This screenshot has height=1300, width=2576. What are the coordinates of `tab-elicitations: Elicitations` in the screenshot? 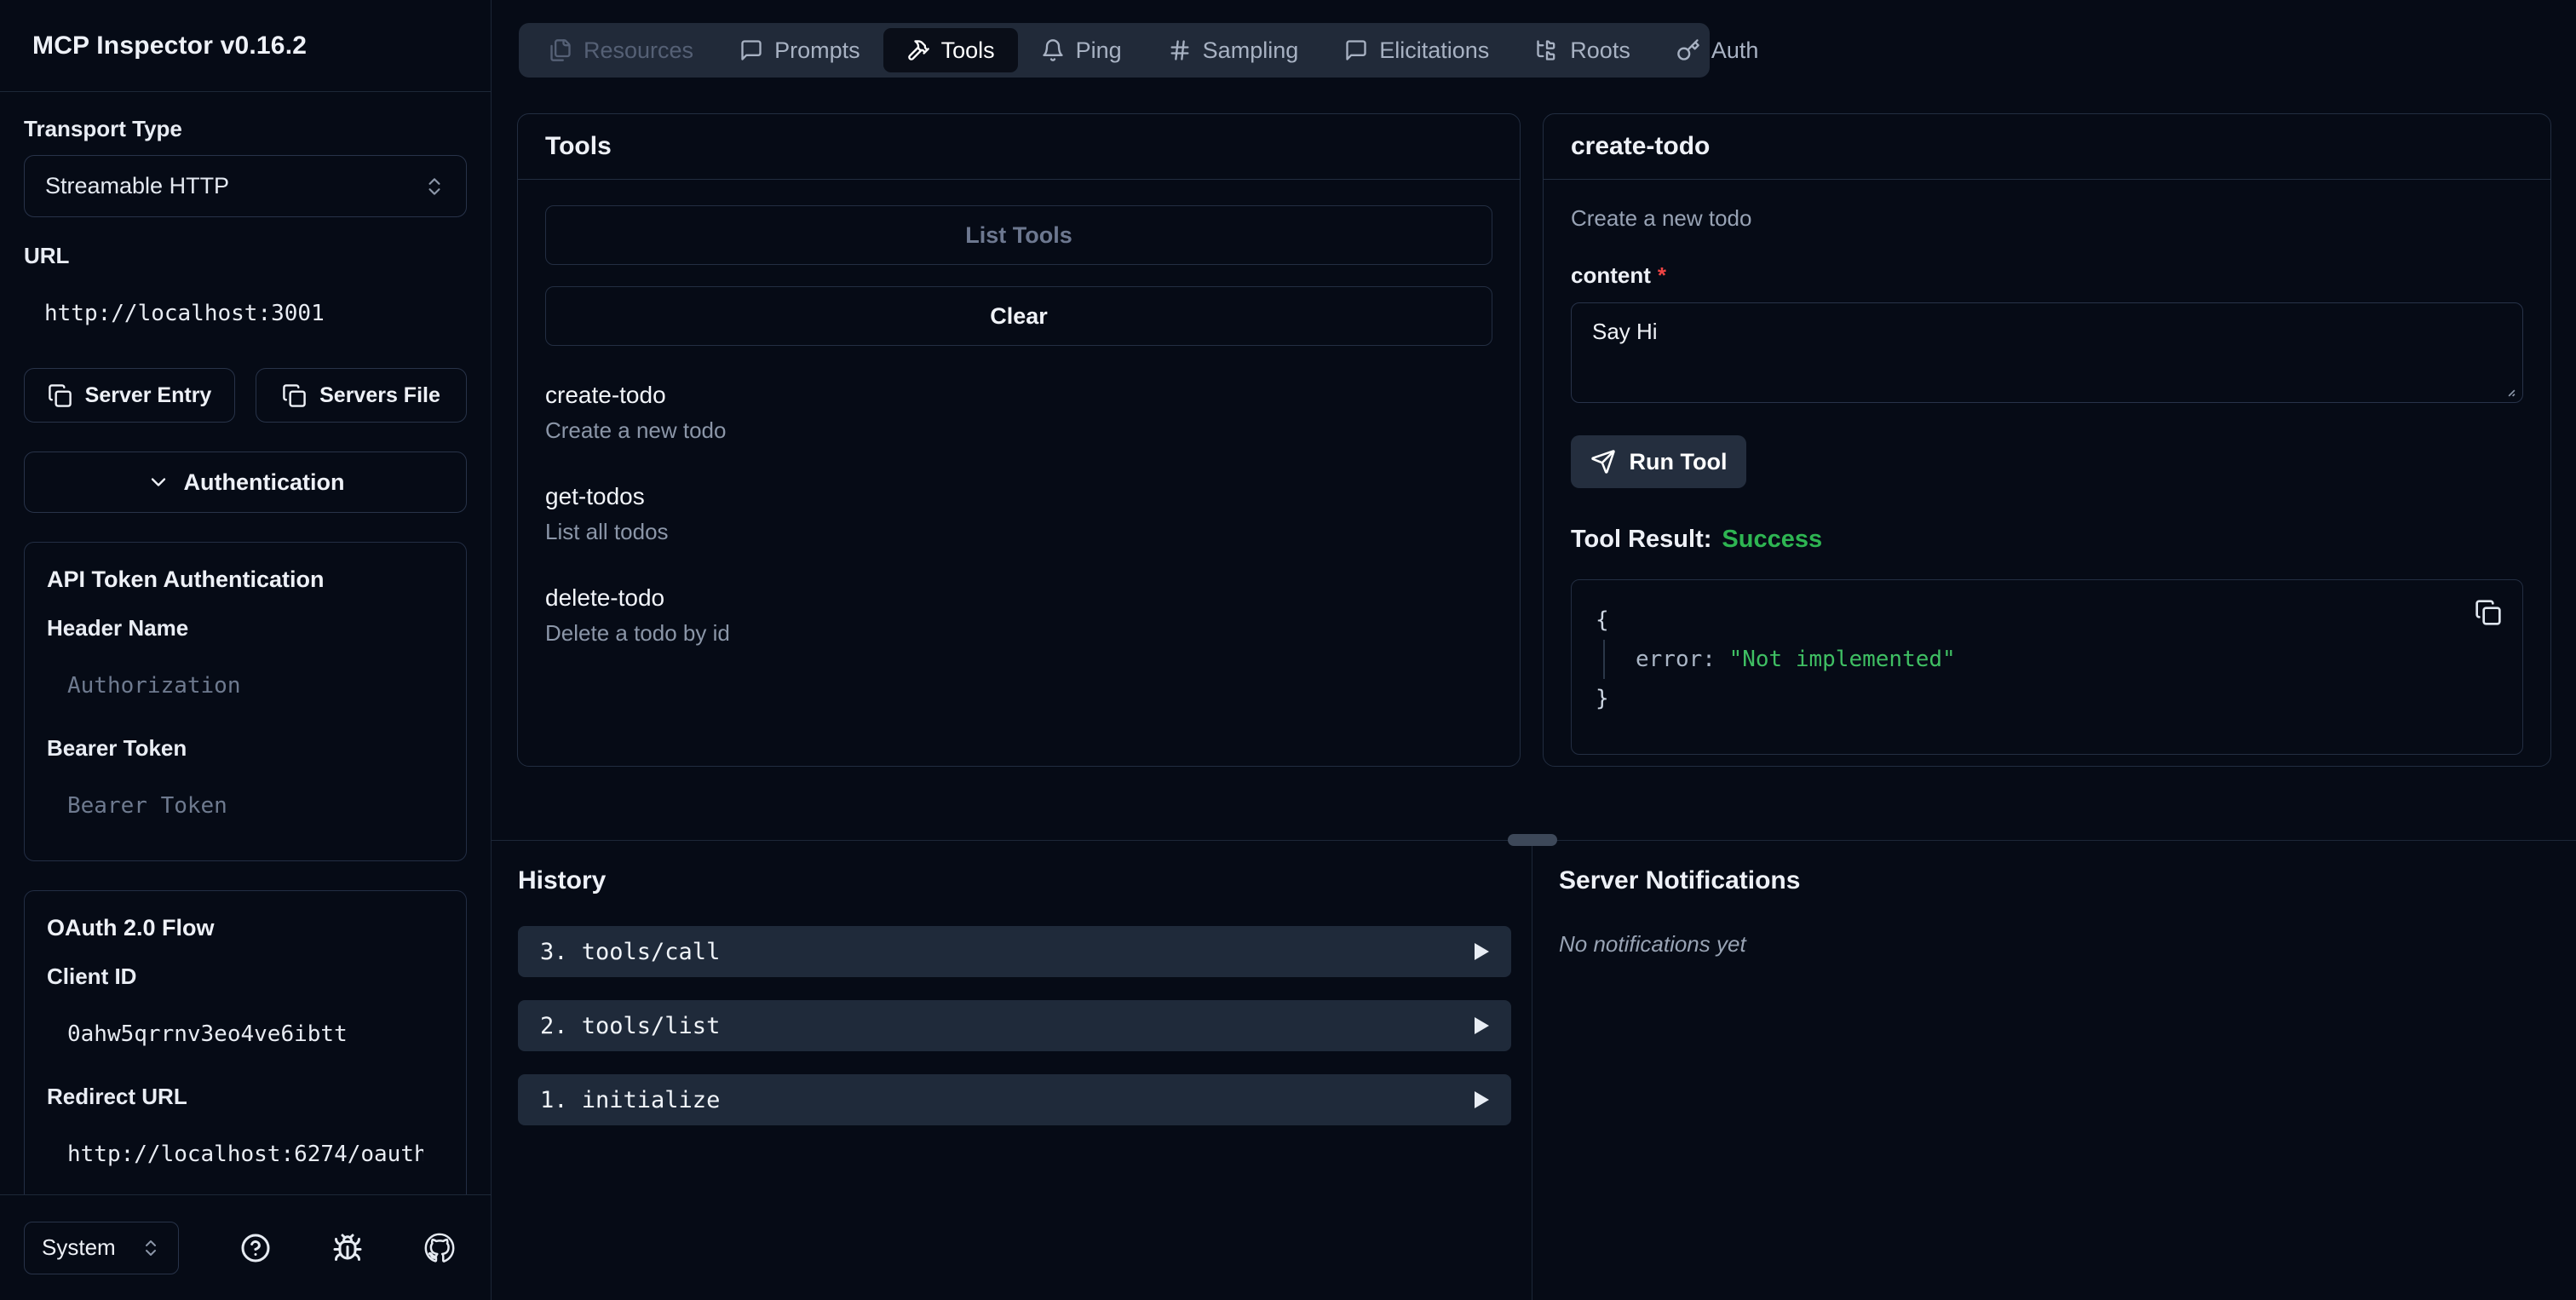 It's located at (1417, 50).